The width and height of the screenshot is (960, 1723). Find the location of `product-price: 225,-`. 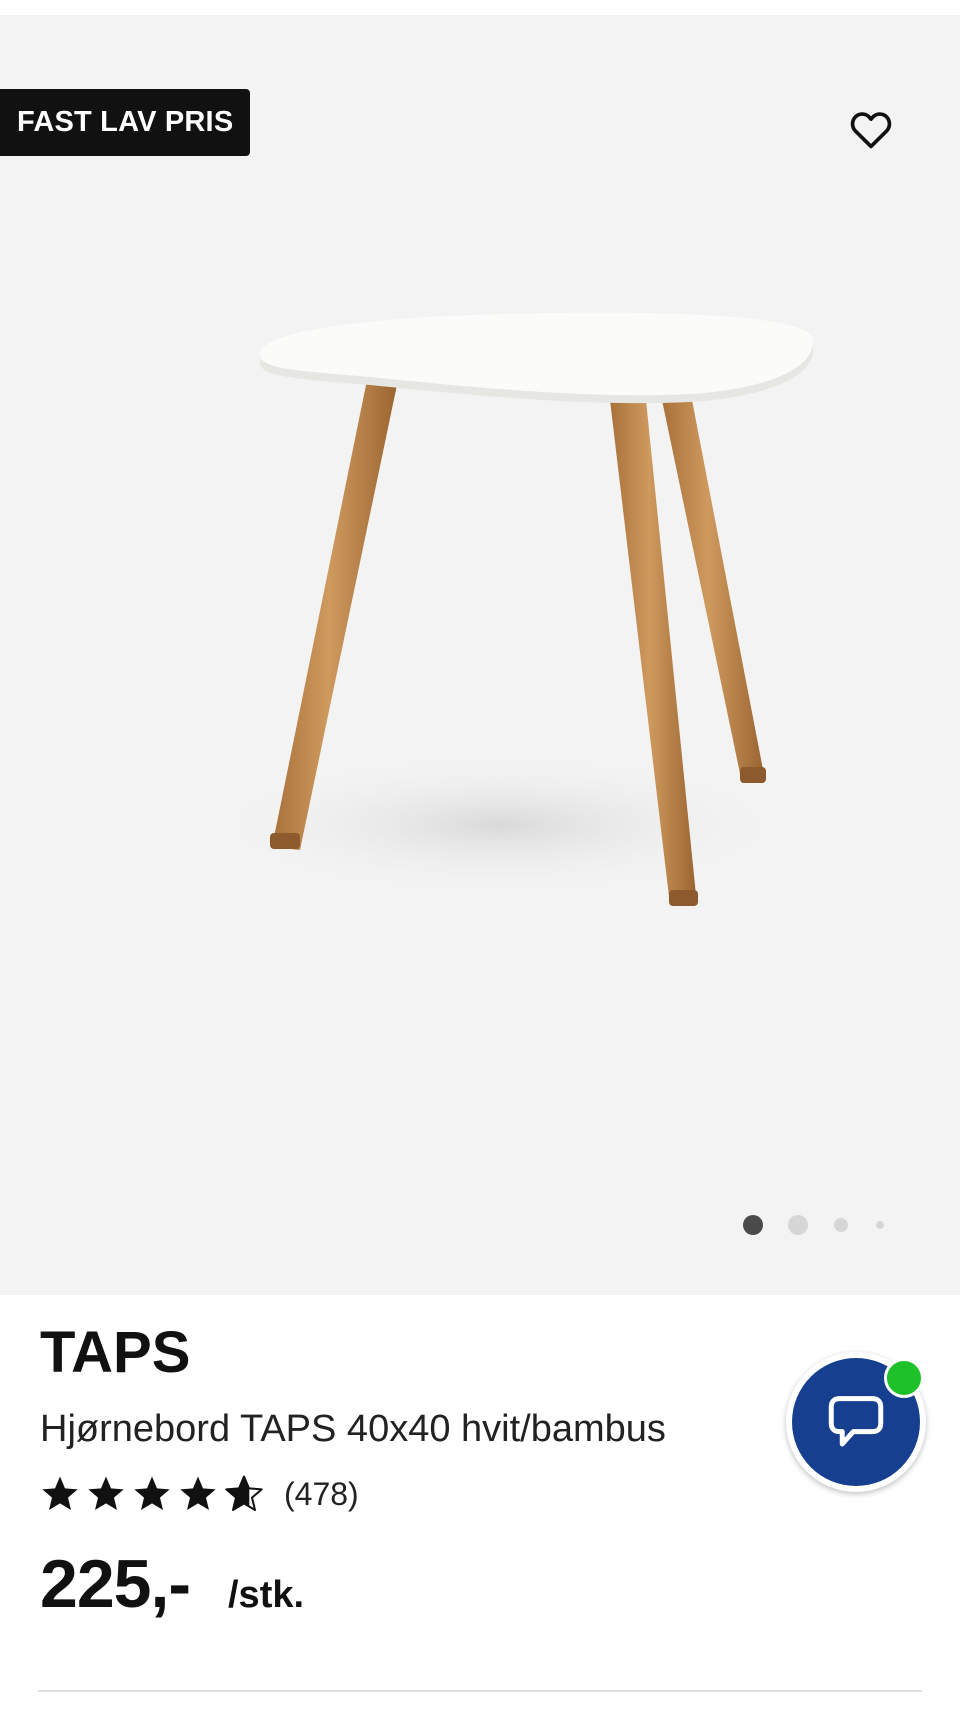

product-price: 225,- is located at coordinates (115, 1584).